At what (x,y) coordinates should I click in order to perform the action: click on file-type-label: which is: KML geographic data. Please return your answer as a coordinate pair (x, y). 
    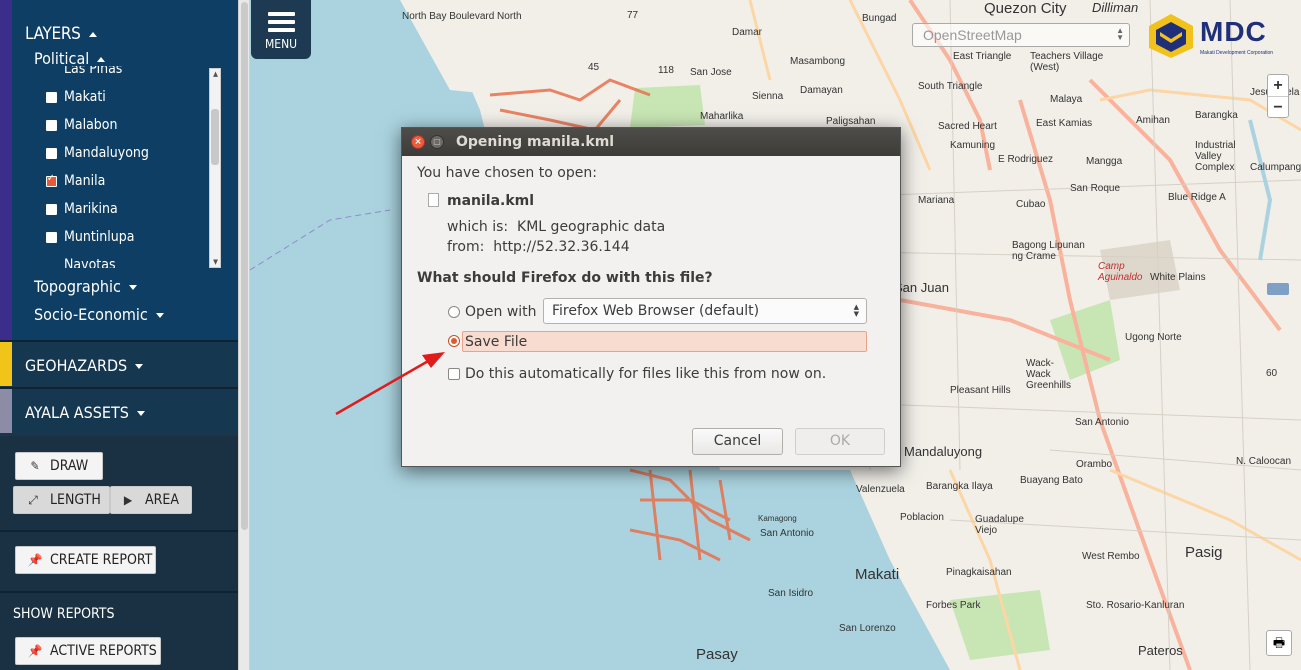
    Looking at the image, I should click on (556, 227).